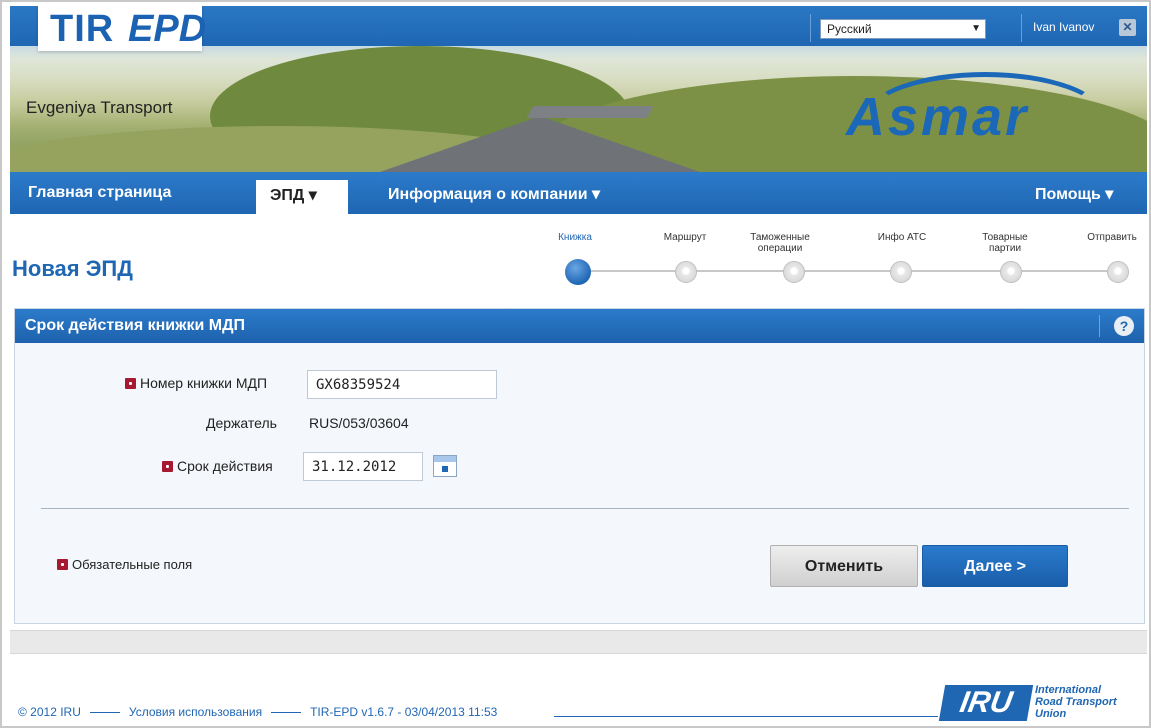 Image resolution: width=1151 pixels, height=728 pixels. I want to click on book-number-label: Номер книжки МДП, so click(196, 383).